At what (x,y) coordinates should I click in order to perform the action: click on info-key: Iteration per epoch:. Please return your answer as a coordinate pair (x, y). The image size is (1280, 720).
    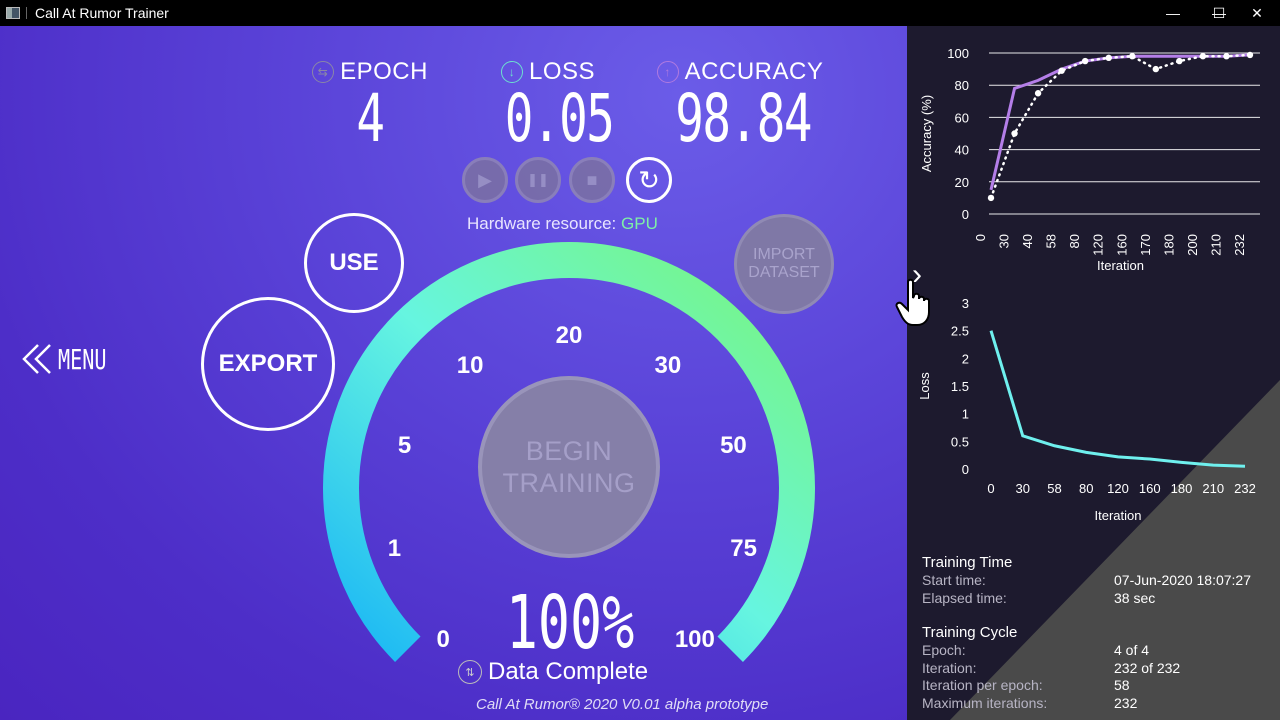
    Looking at the image, I should click on (982, 685).